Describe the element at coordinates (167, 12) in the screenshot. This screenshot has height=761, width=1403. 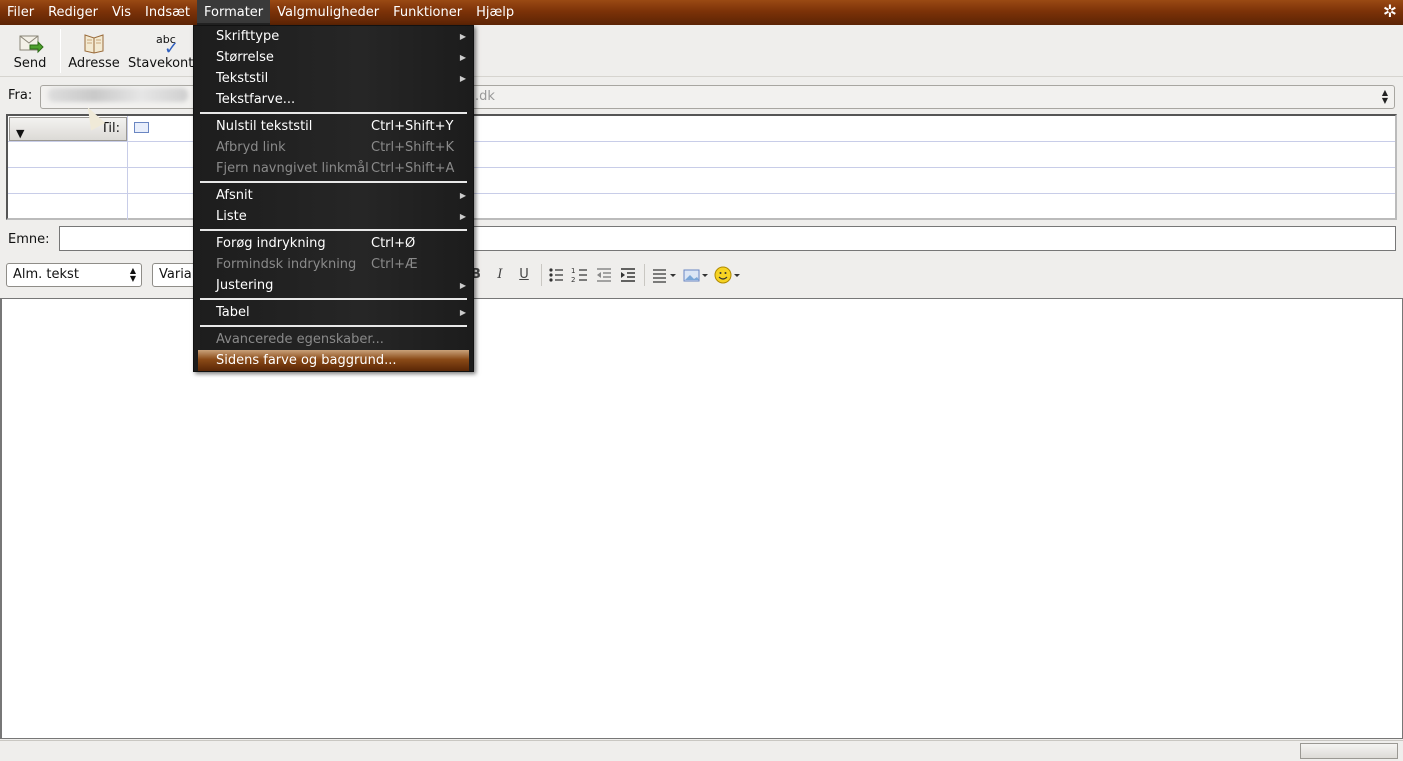
I see `menu-indsaet: Indsæt` at that location.